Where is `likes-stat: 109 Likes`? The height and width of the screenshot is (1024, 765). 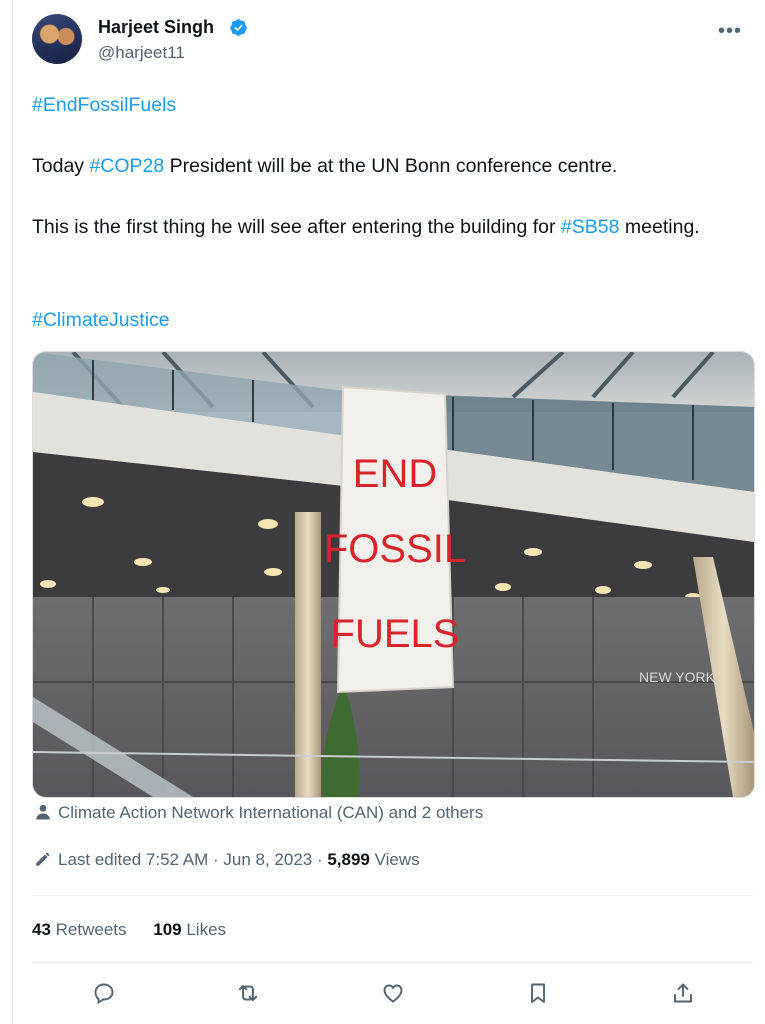
likes-stat: 109 Likes is located at coordinates (189, 929).